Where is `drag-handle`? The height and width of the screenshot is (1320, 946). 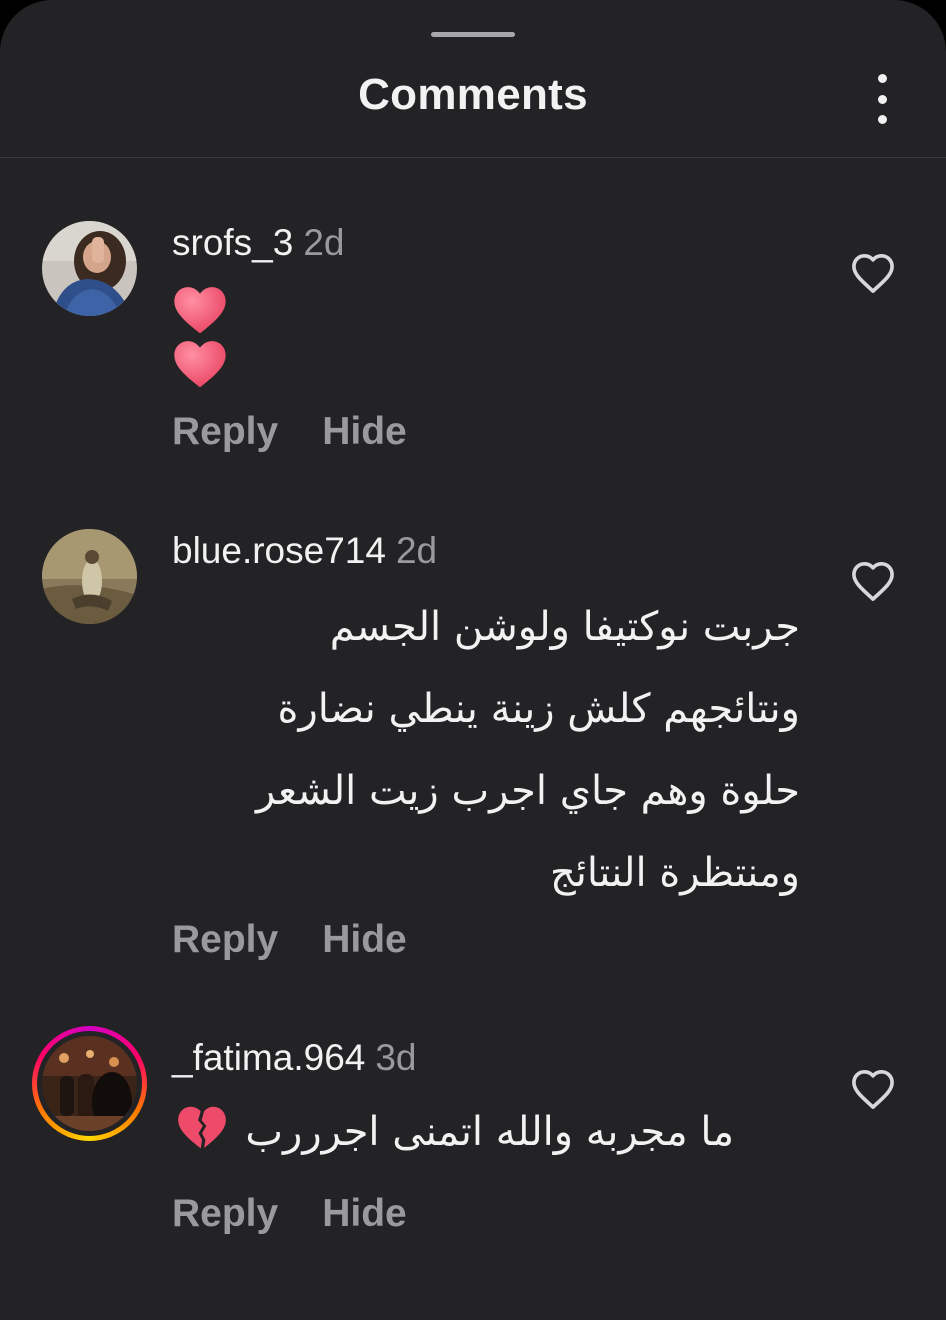
drag-handle is located at coordinates (473, 34).